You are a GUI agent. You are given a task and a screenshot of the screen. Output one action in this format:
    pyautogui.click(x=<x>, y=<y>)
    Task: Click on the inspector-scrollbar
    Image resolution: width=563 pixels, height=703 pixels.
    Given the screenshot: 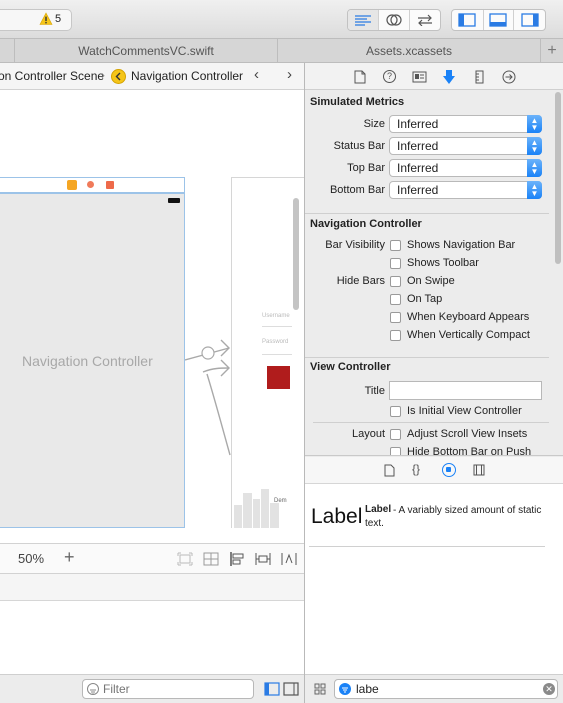 What is the action you would take?
    pyautogui.click(x=558, y=178)
    